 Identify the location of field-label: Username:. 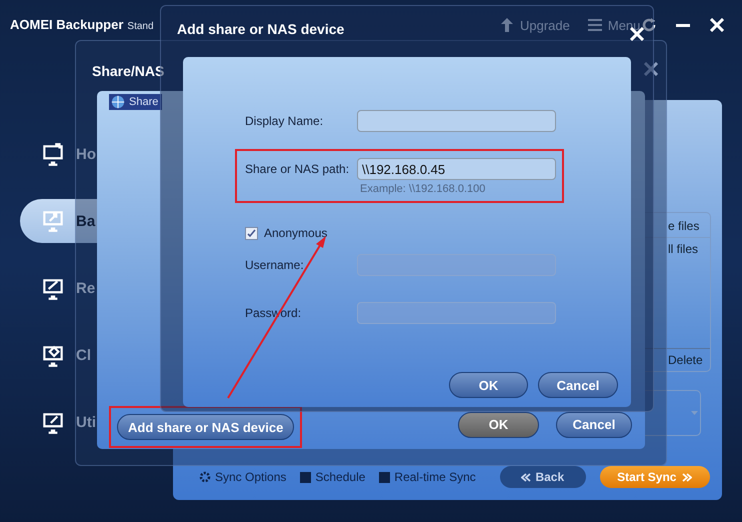
(275, 265).